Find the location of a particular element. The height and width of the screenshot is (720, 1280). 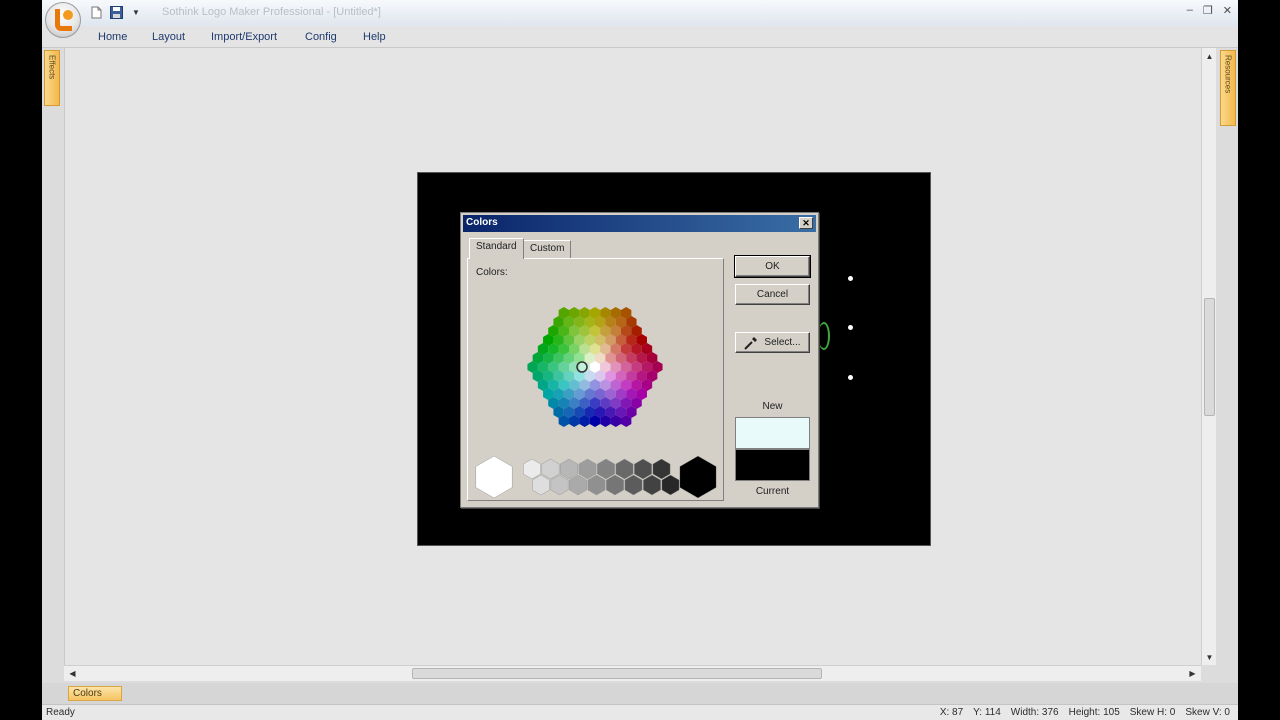

bottom-panel-bar is located at coordinates (640, 693).